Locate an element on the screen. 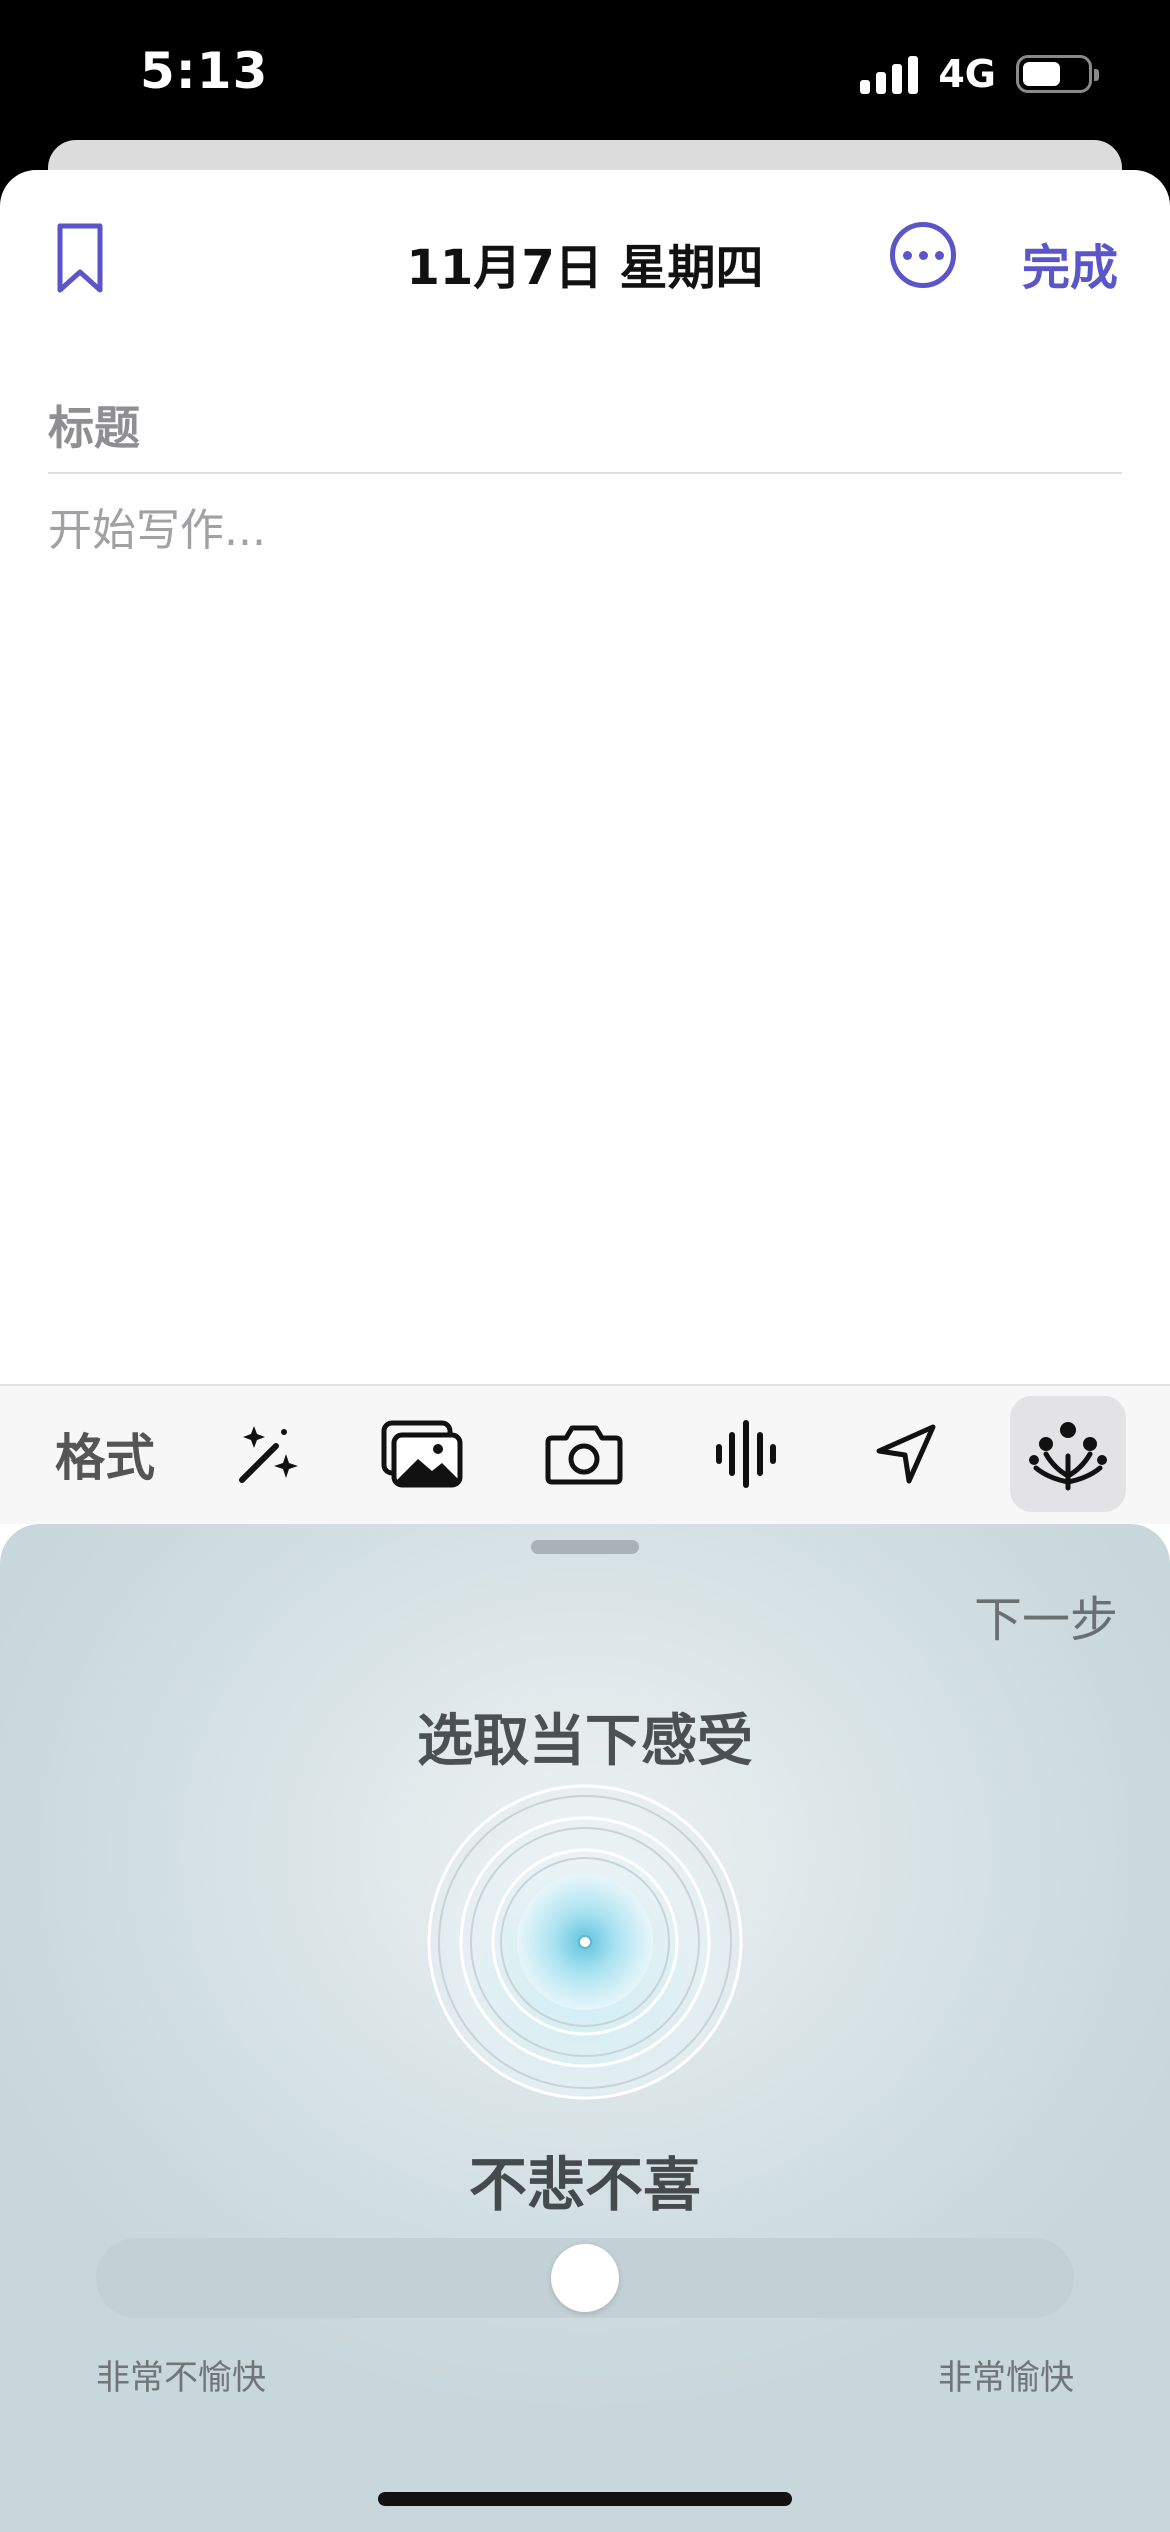  location-button is located at coordinates (906, 1454).